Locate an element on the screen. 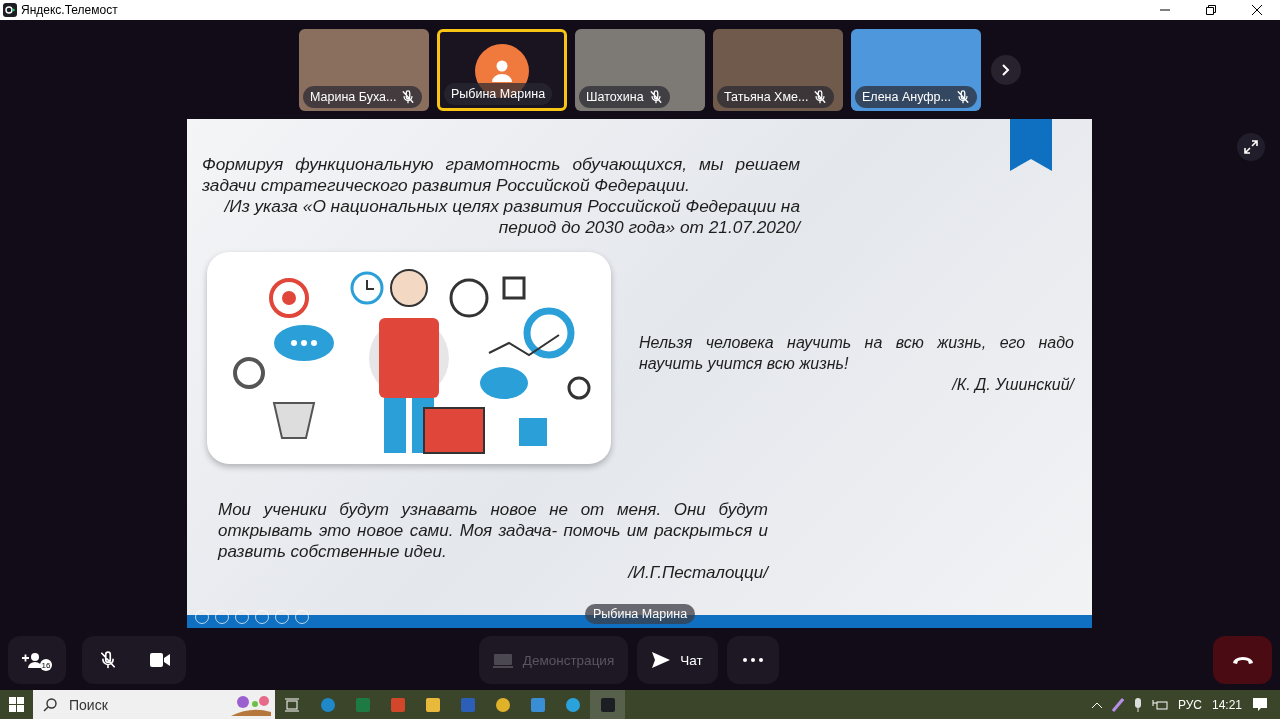 The image size is (1280, 719). mic-off-icon is located at coordinates (108, 660).